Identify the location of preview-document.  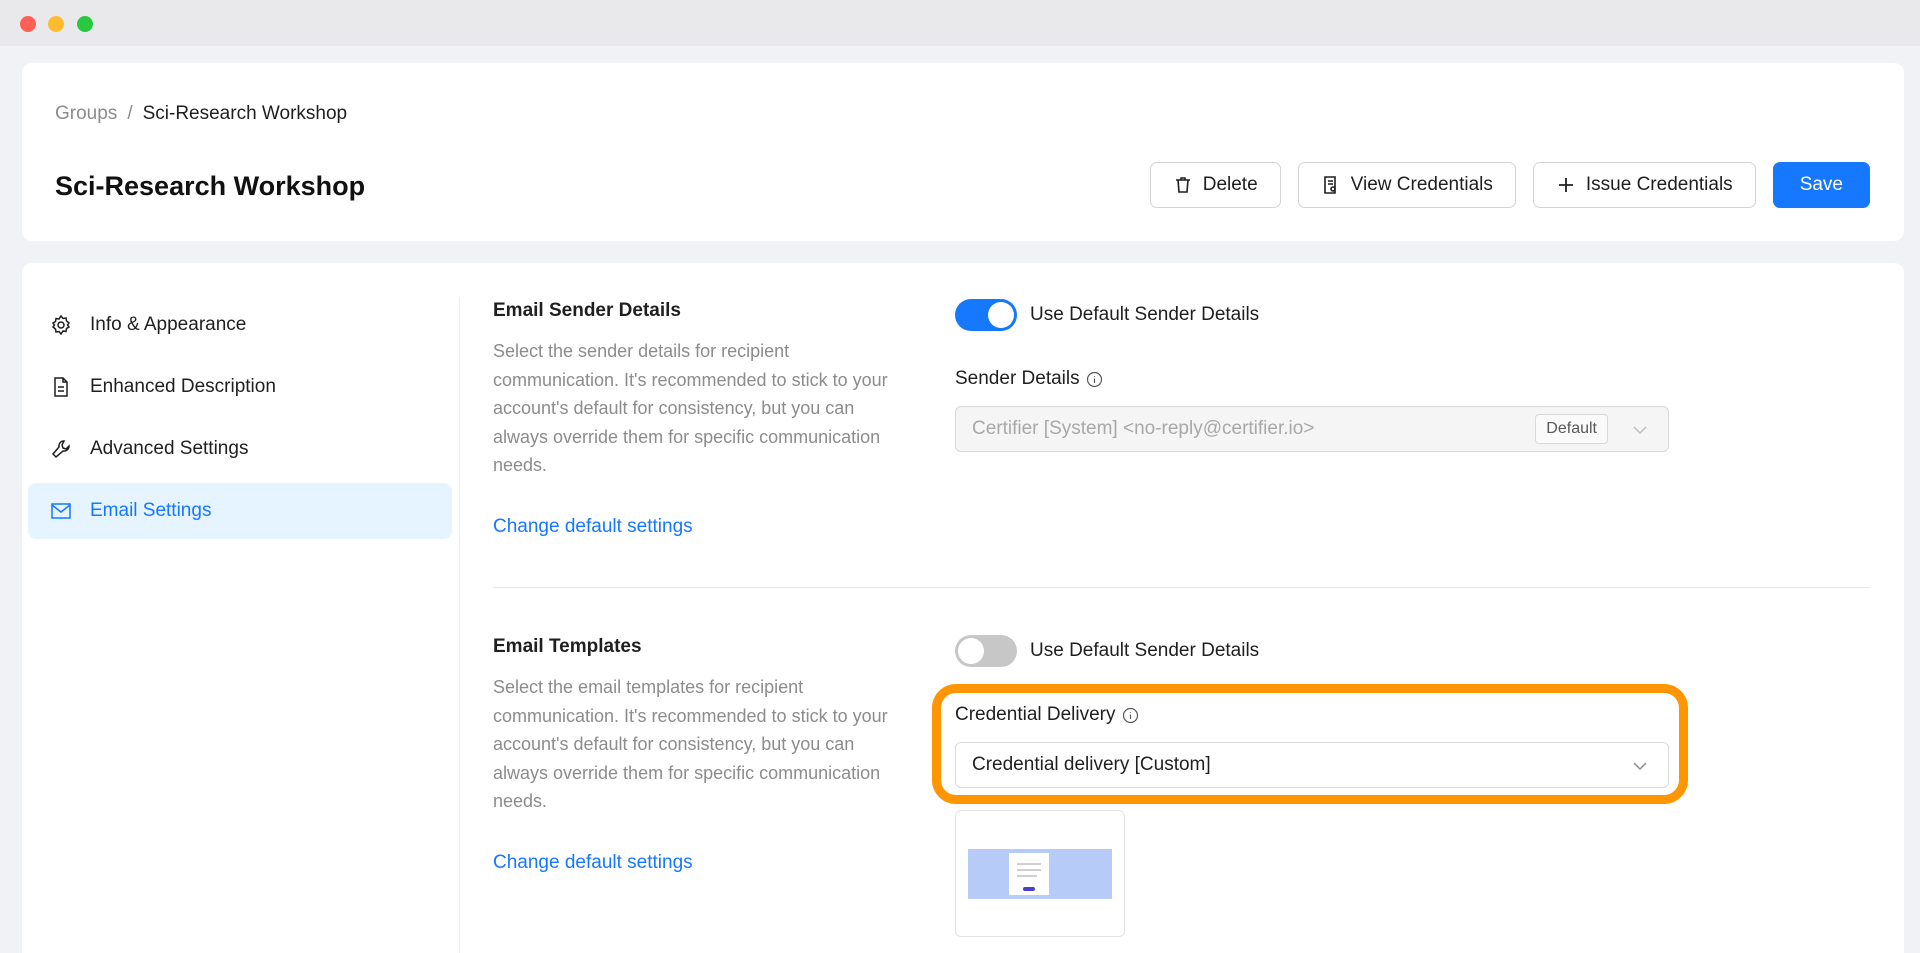
(1029, 874).